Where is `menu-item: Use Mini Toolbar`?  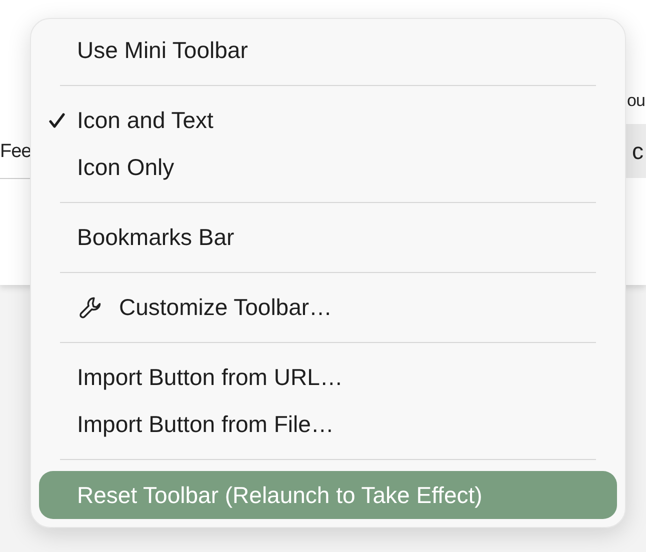
menu-item: Use Mini Toolbar is located at coordinates (328, 50).